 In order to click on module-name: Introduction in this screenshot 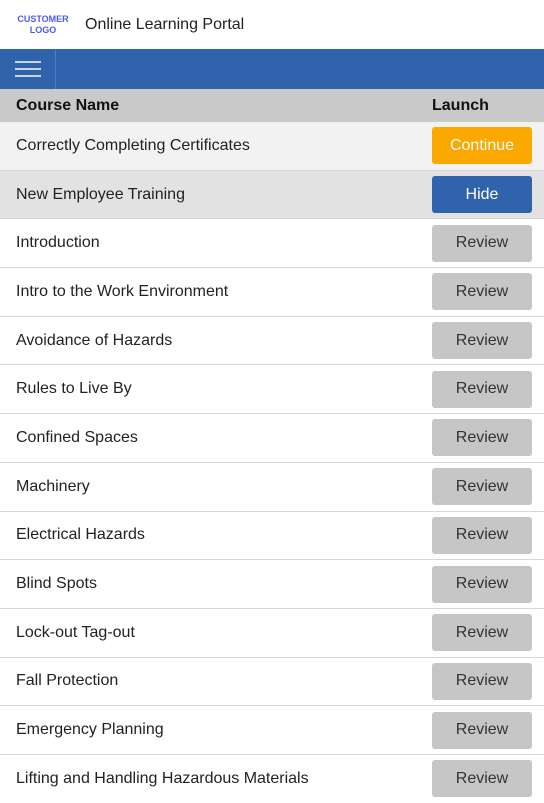, I will do `click(58, 243)`.